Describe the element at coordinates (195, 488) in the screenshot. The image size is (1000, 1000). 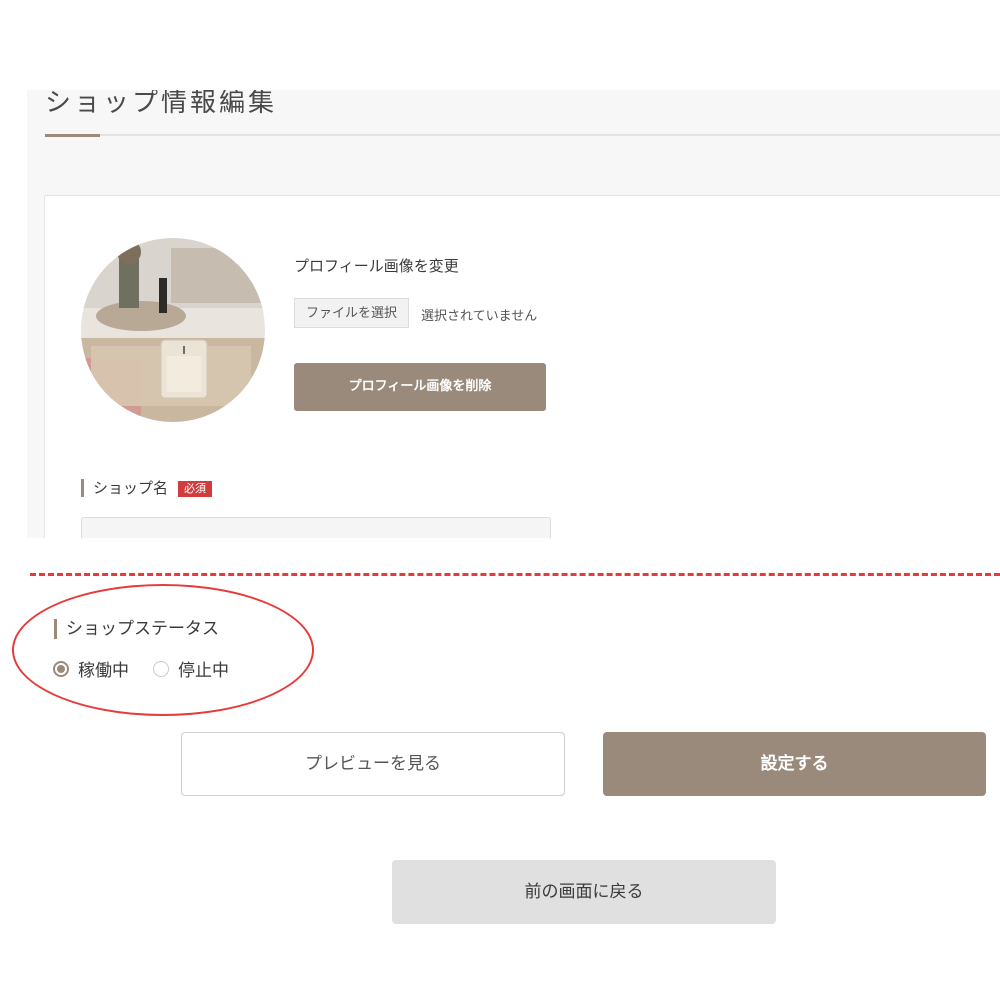
I see `required-badge: 必須` at that location.